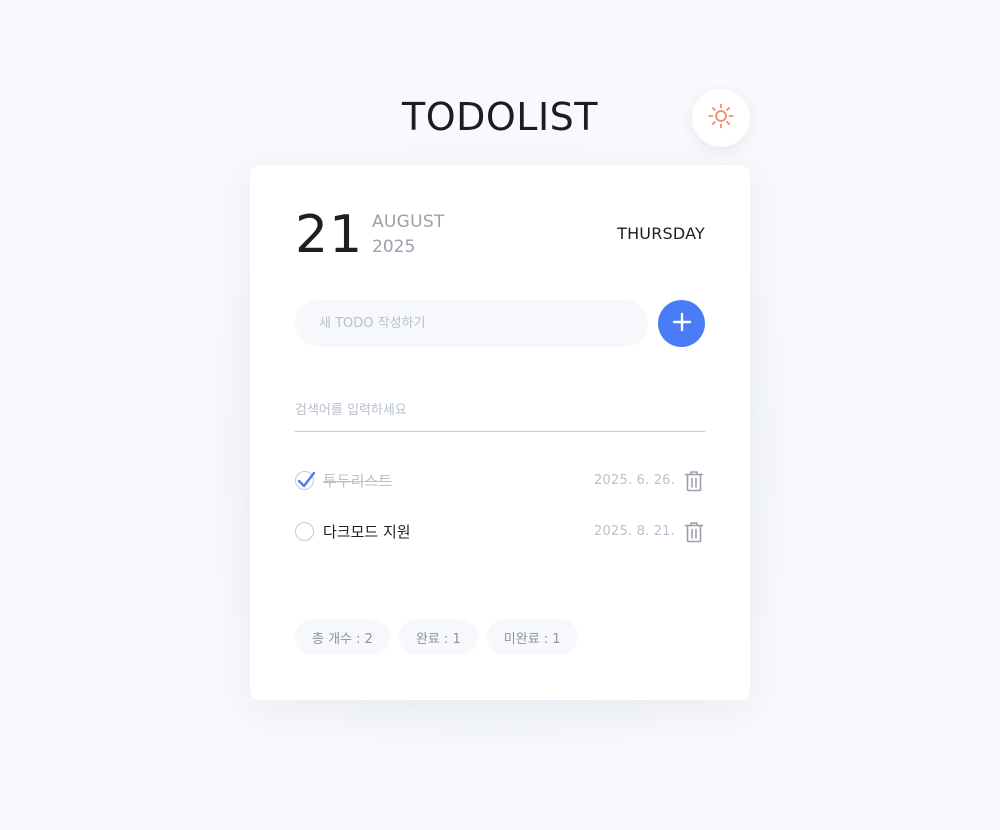 The image size is (1000, 830). Describe the element at coordinates (358, 480) in the screenshot. I see `todo-text: 투두리스트` at that location.